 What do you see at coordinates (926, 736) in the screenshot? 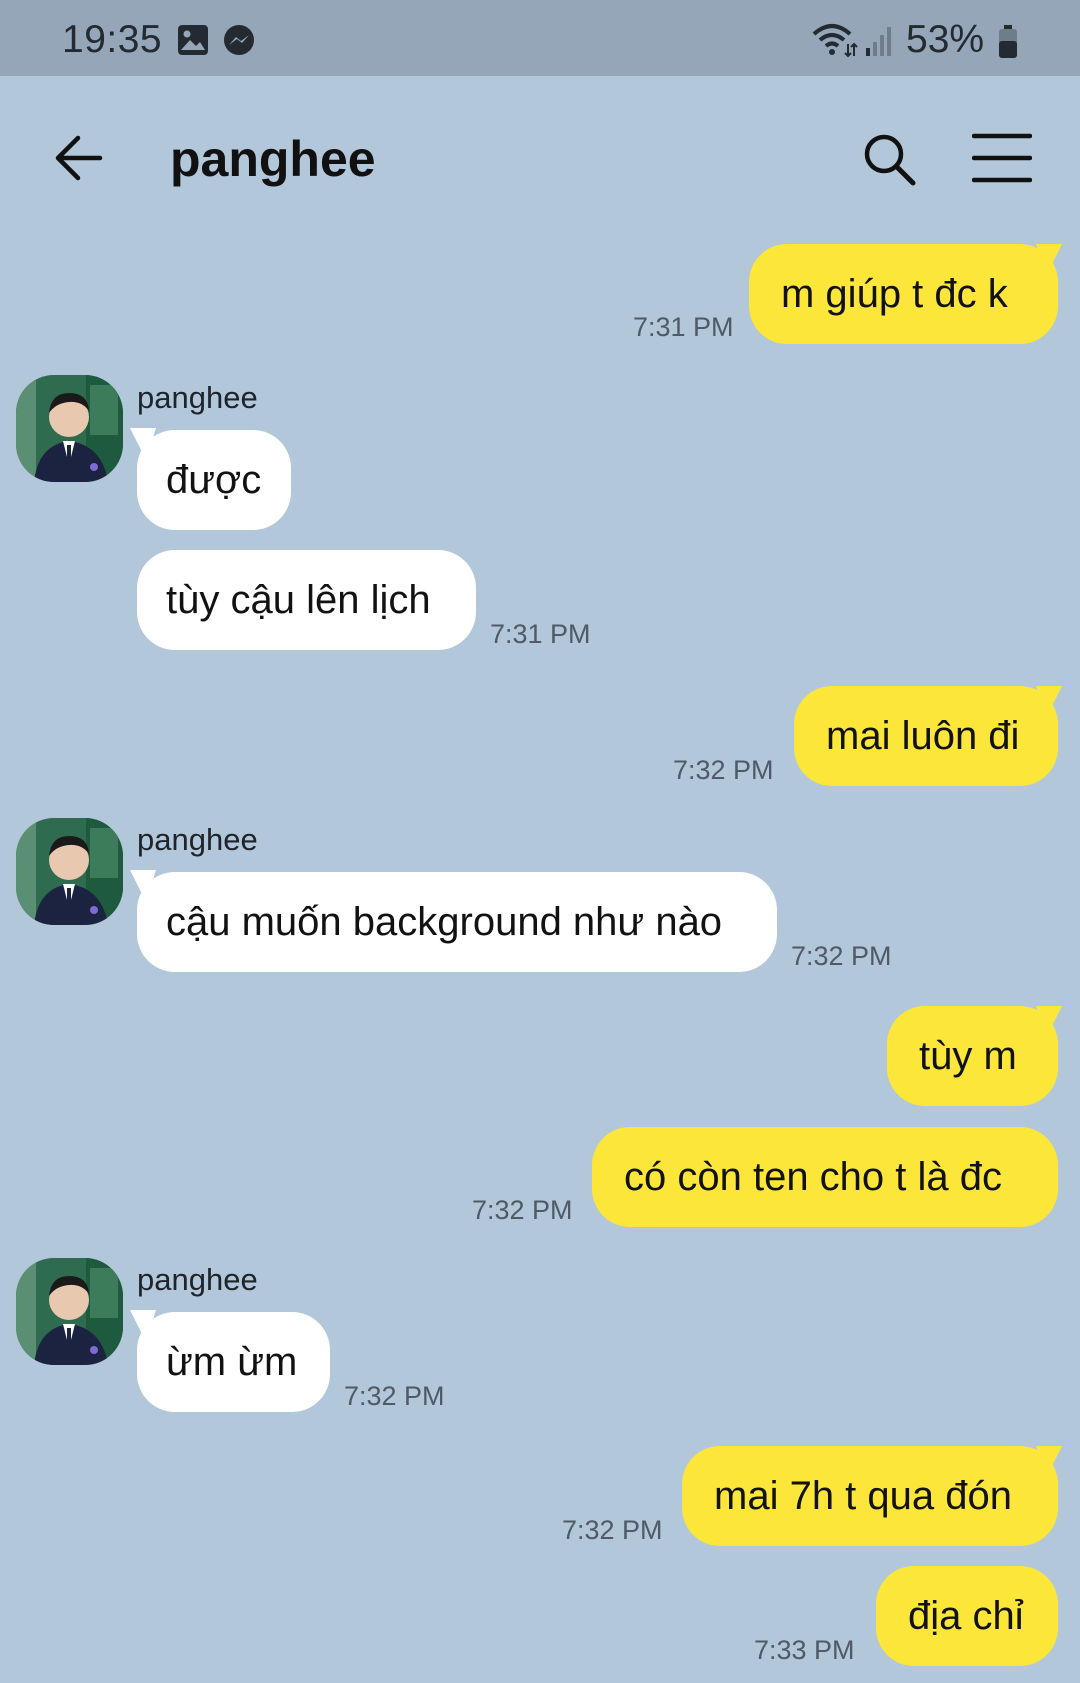
I see `message-bubble-sent: mai luôn đi` at bounding box center [926, 736].